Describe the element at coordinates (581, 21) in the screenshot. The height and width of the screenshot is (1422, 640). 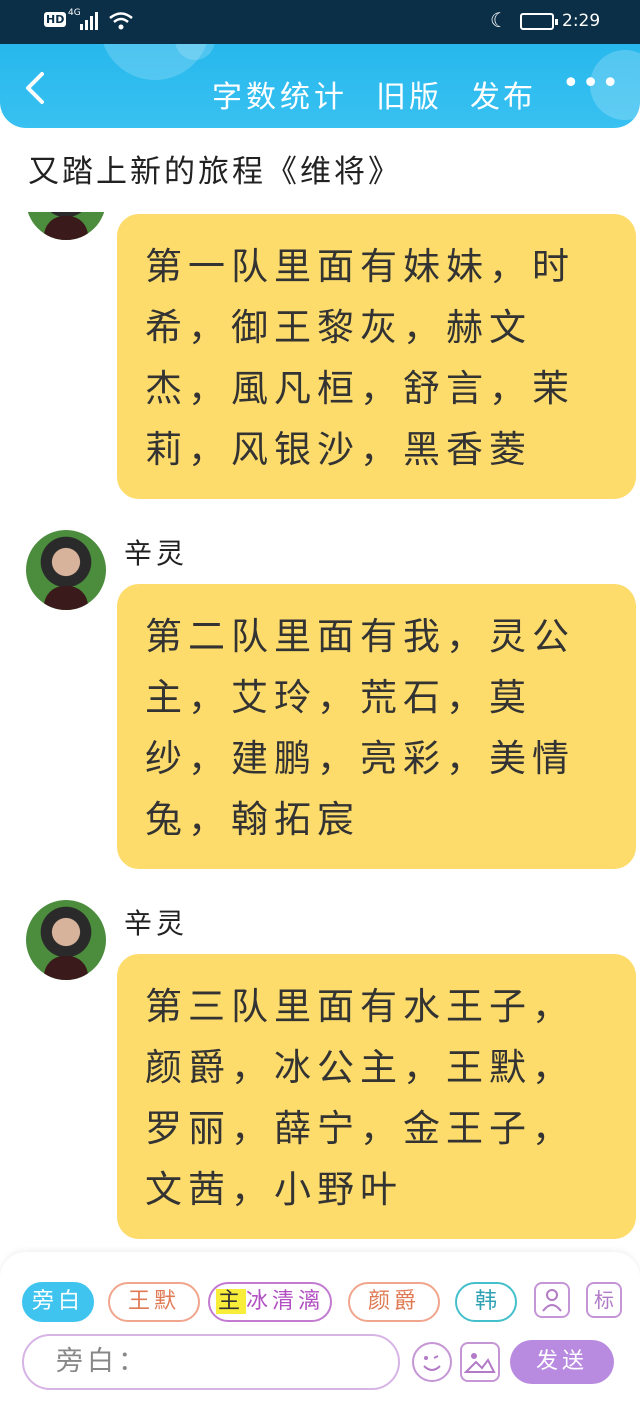
I see `status-time: 2:29` at that location.